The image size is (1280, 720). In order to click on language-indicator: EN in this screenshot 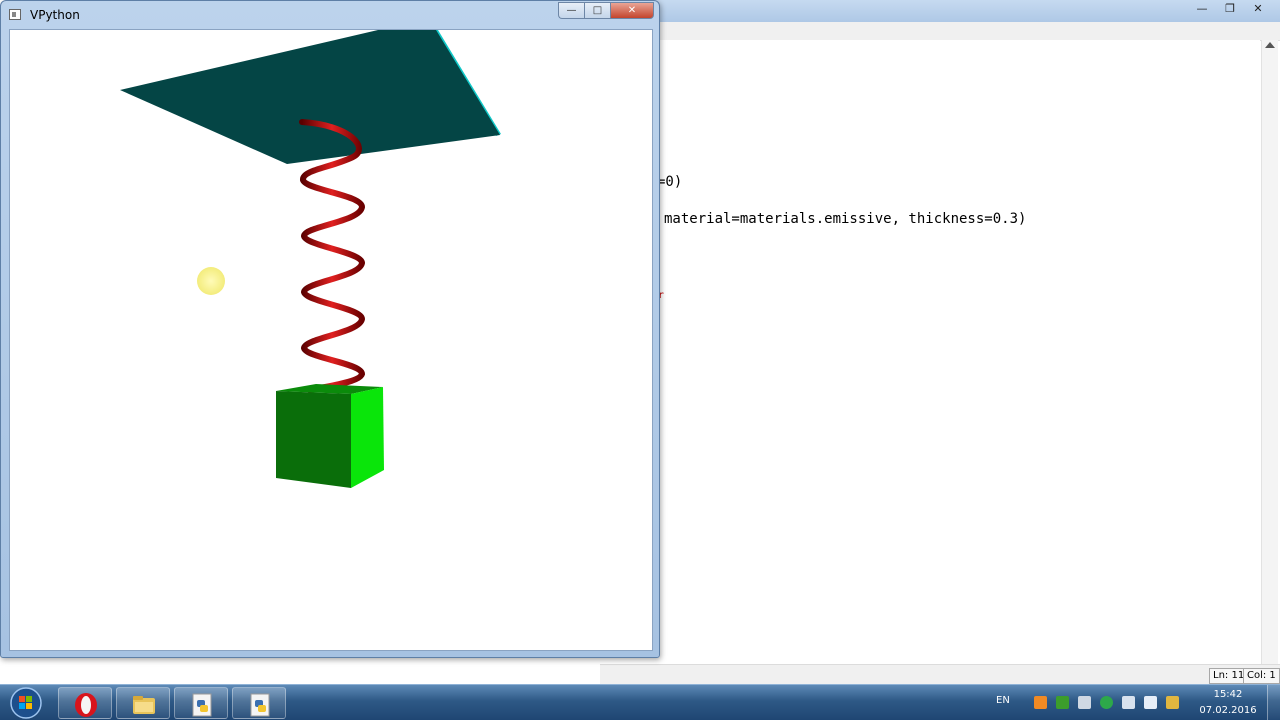, I will do `click(1003, 700)`.